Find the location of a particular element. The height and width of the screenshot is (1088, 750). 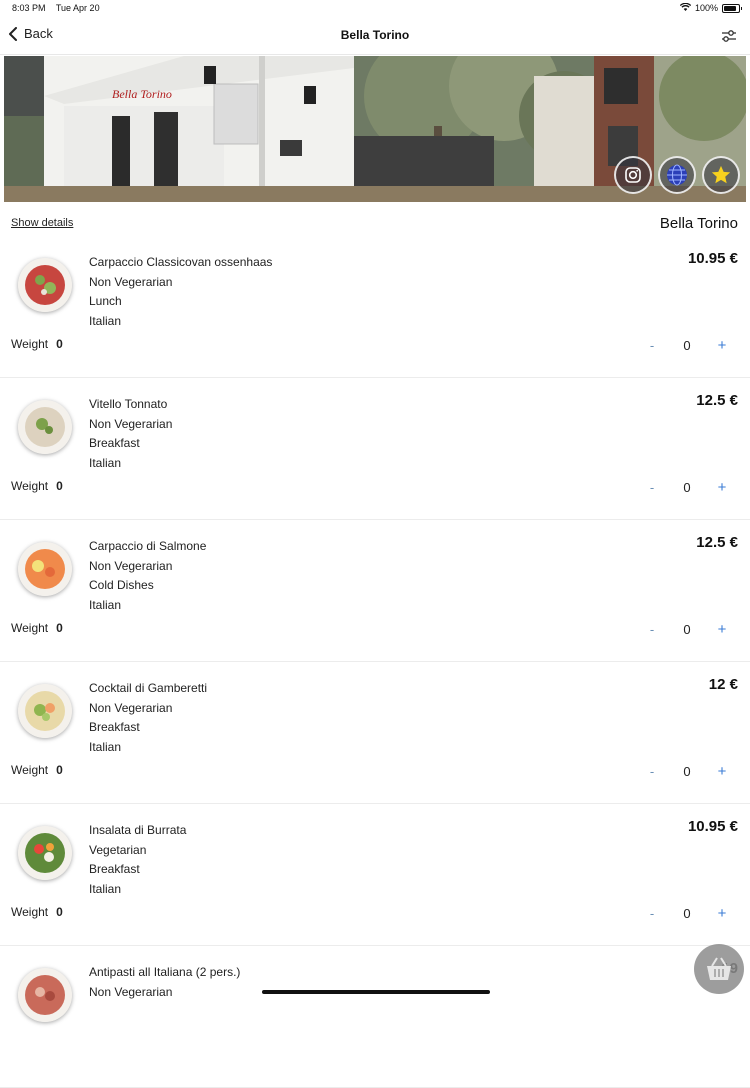

navigation-bar: Back Bella Torino is located at coordinates (375, 36).